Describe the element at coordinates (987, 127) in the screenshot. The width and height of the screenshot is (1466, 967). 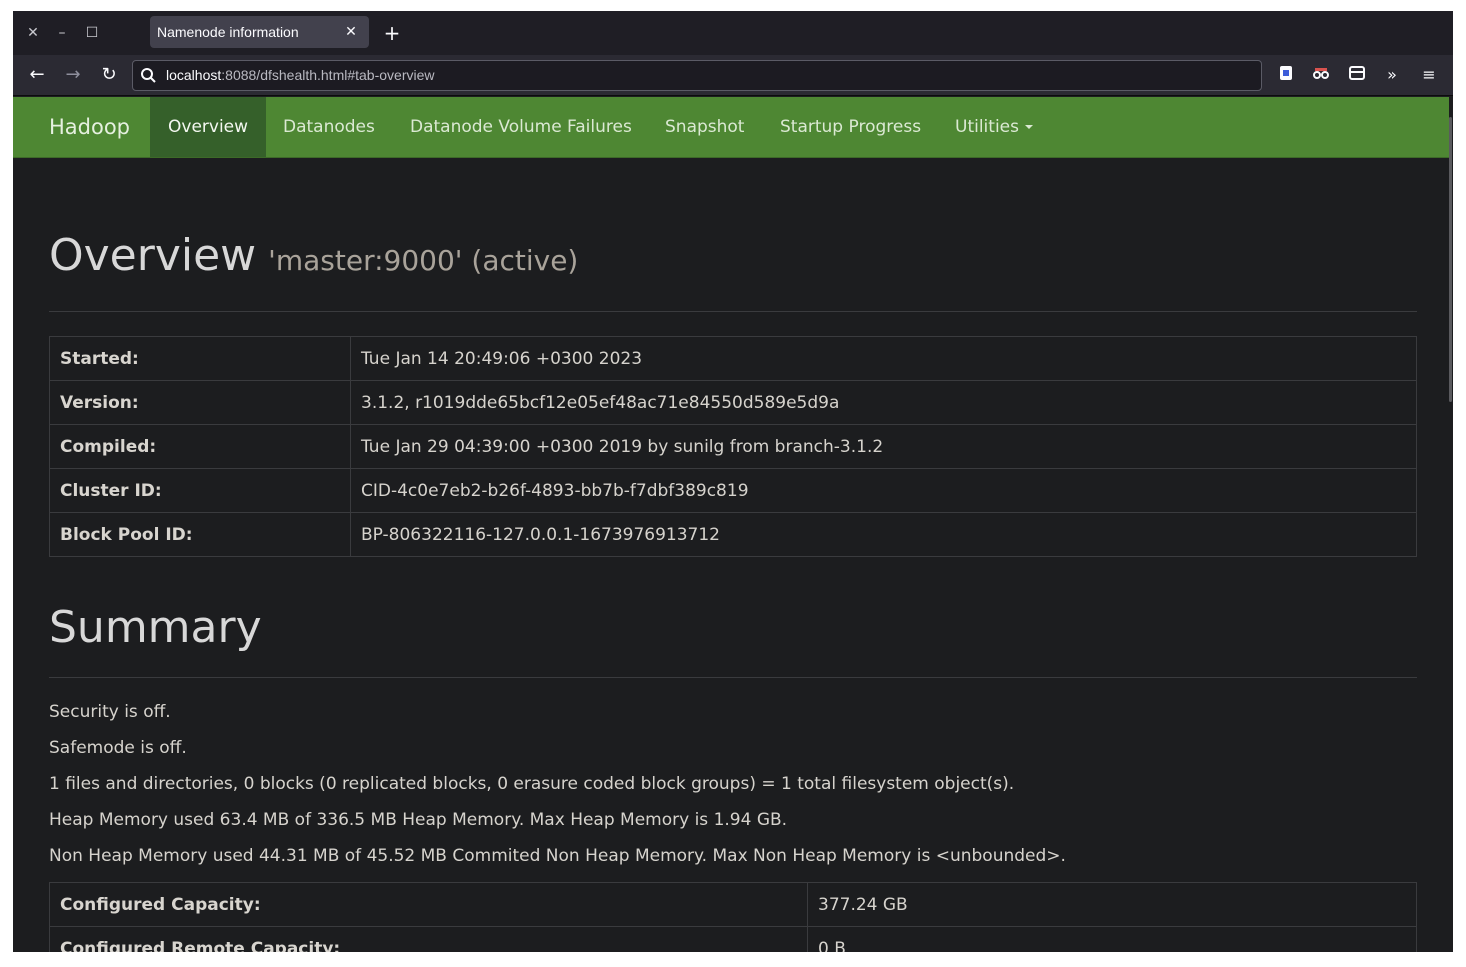
I see `nav-utilities-label: Utilities` at that location.